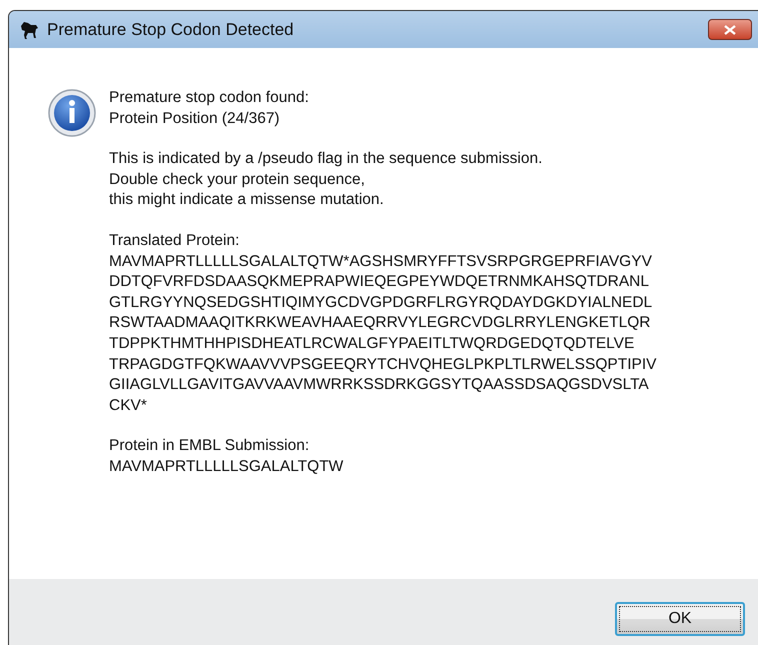  What do you see at coordinates (372, 344) in the screenshot?
I see `sequence-line: TDPPKTHMTHHPISDHEATLRCWALGFYPAEITLTWQRDGEDQTQDTELVE` at bounding box center [372, 344].